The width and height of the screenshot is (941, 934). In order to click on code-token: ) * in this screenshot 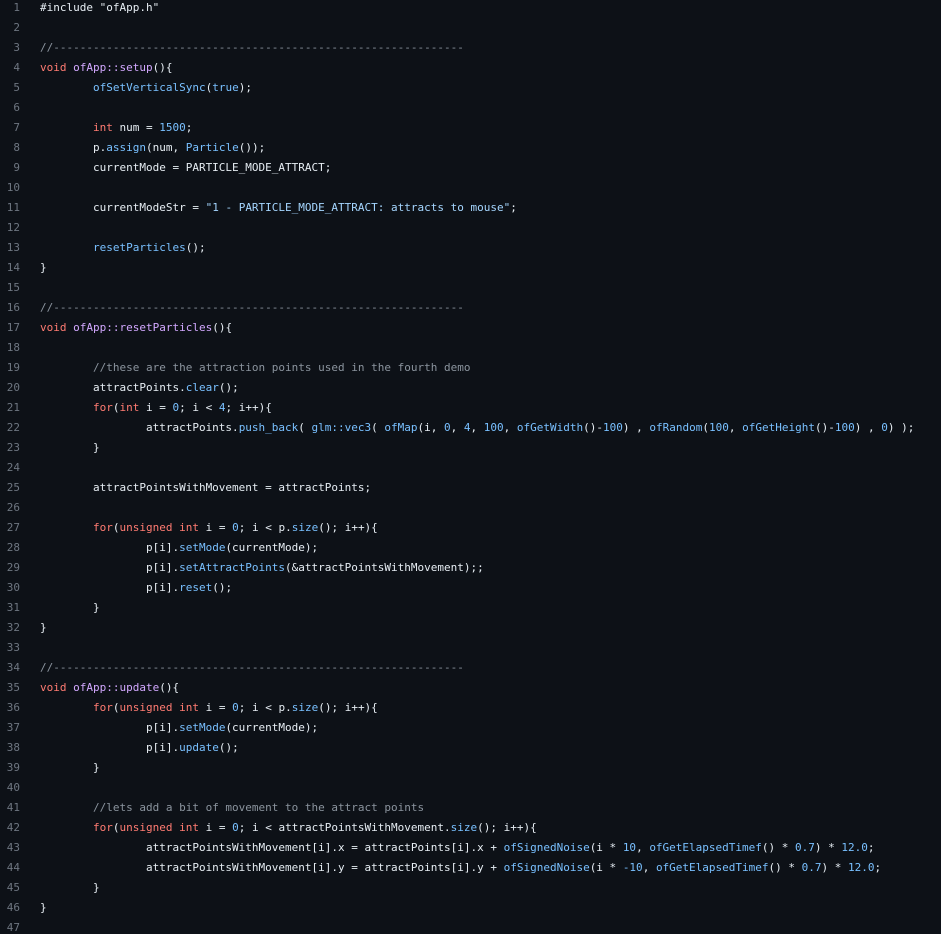, I will do `click(828, 847)`.